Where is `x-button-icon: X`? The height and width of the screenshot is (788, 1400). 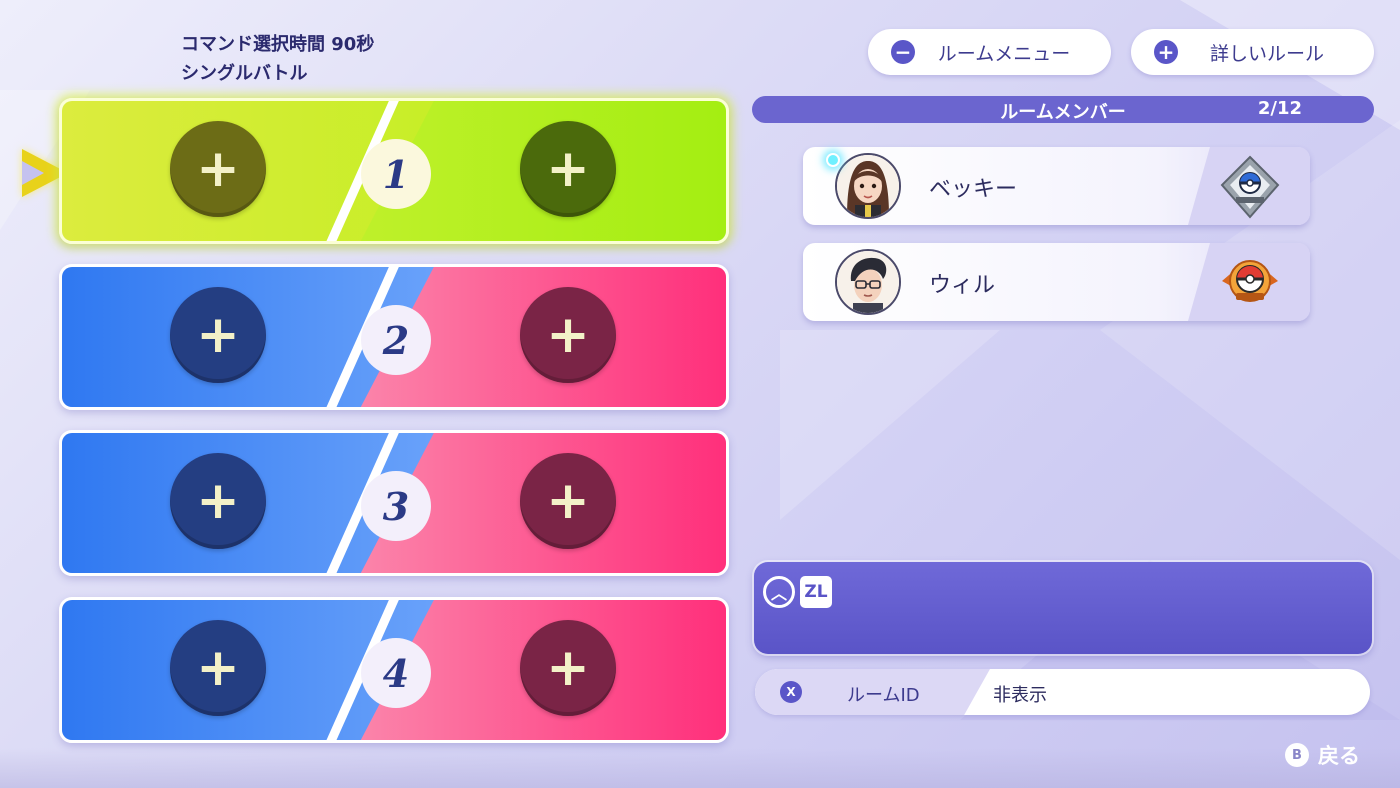 x-button-icon: X is located at coordinates (791, 692).